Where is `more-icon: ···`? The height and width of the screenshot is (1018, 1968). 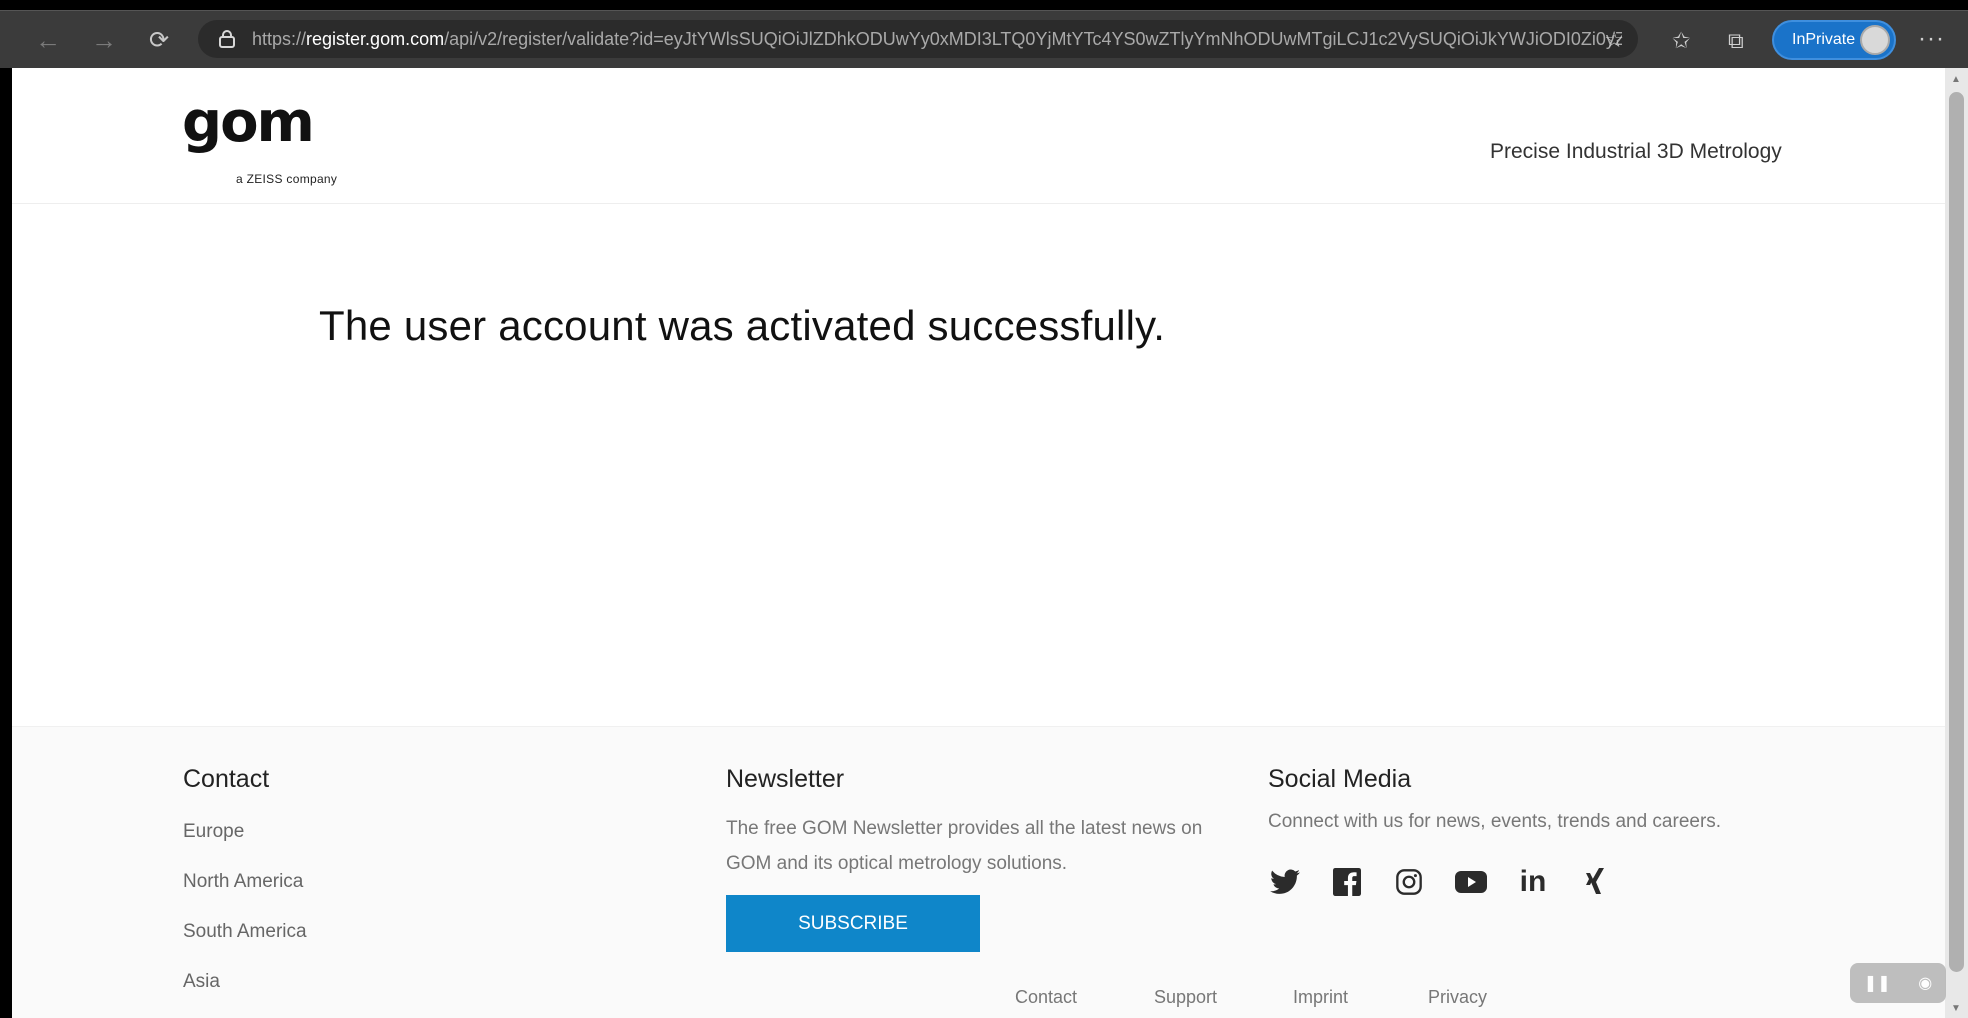
more-icon: ··· is located at coordinates (1931, 39).